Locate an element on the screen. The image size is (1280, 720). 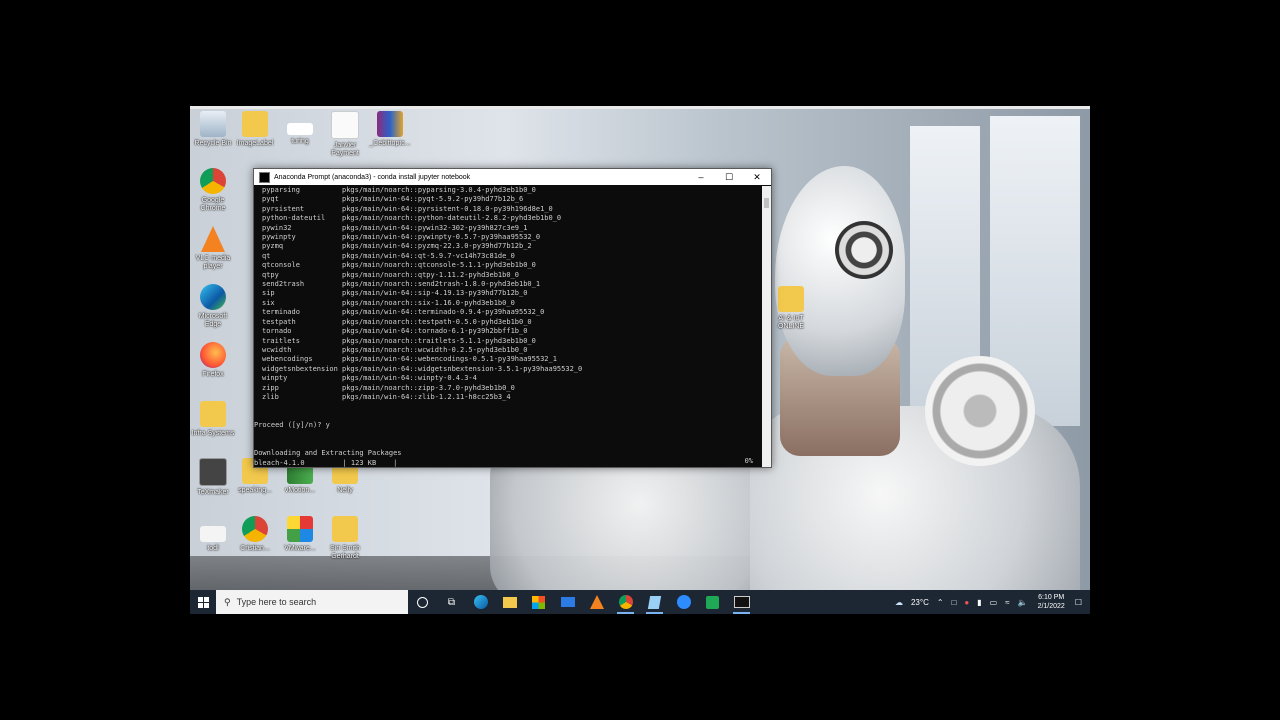
maximize-button: ☐ is located at coordinates (729, 177).